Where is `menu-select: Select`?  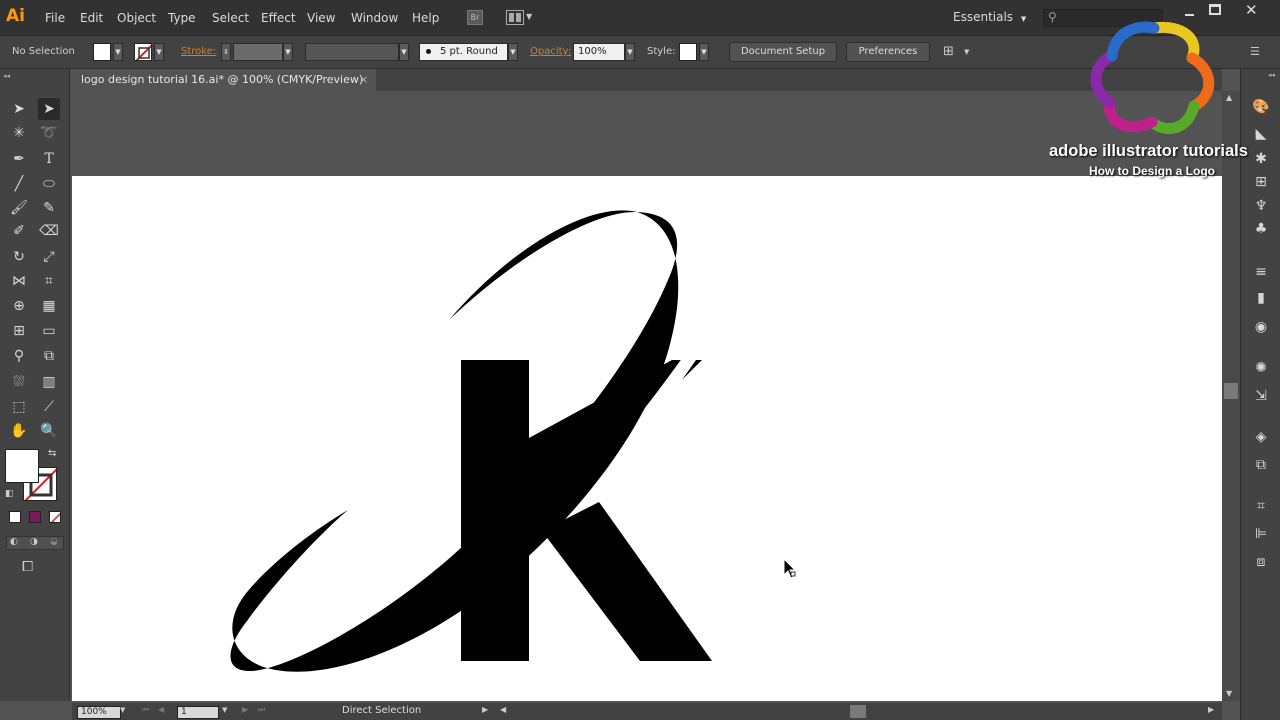
menu-select: Select is located at coordinates (230, 18).